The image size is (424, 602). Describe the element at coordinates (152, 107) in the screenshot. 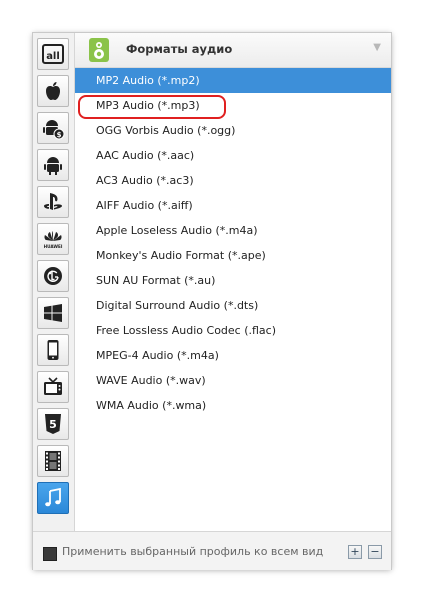

I see `highlight-ring` at that location.